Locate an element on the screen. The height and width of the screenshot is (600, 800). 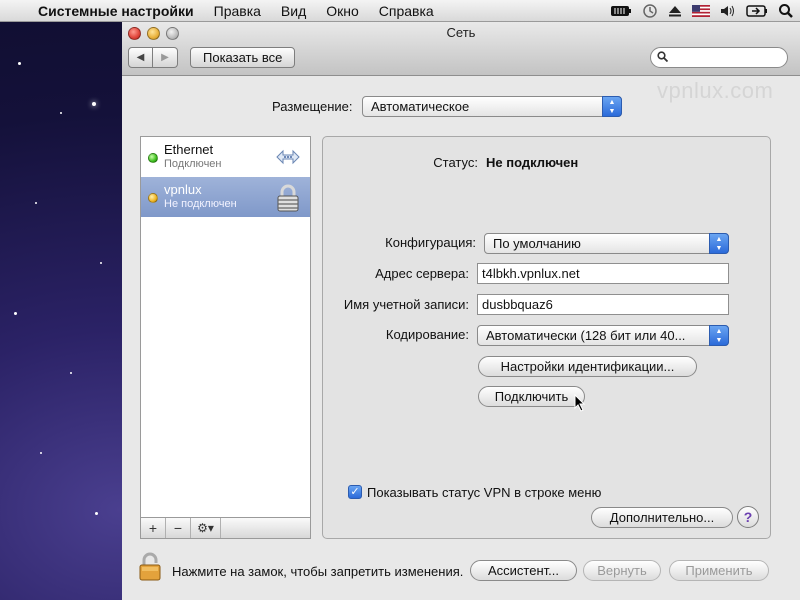
ethernet-arrows-icon is located at coordinates (288, 157).